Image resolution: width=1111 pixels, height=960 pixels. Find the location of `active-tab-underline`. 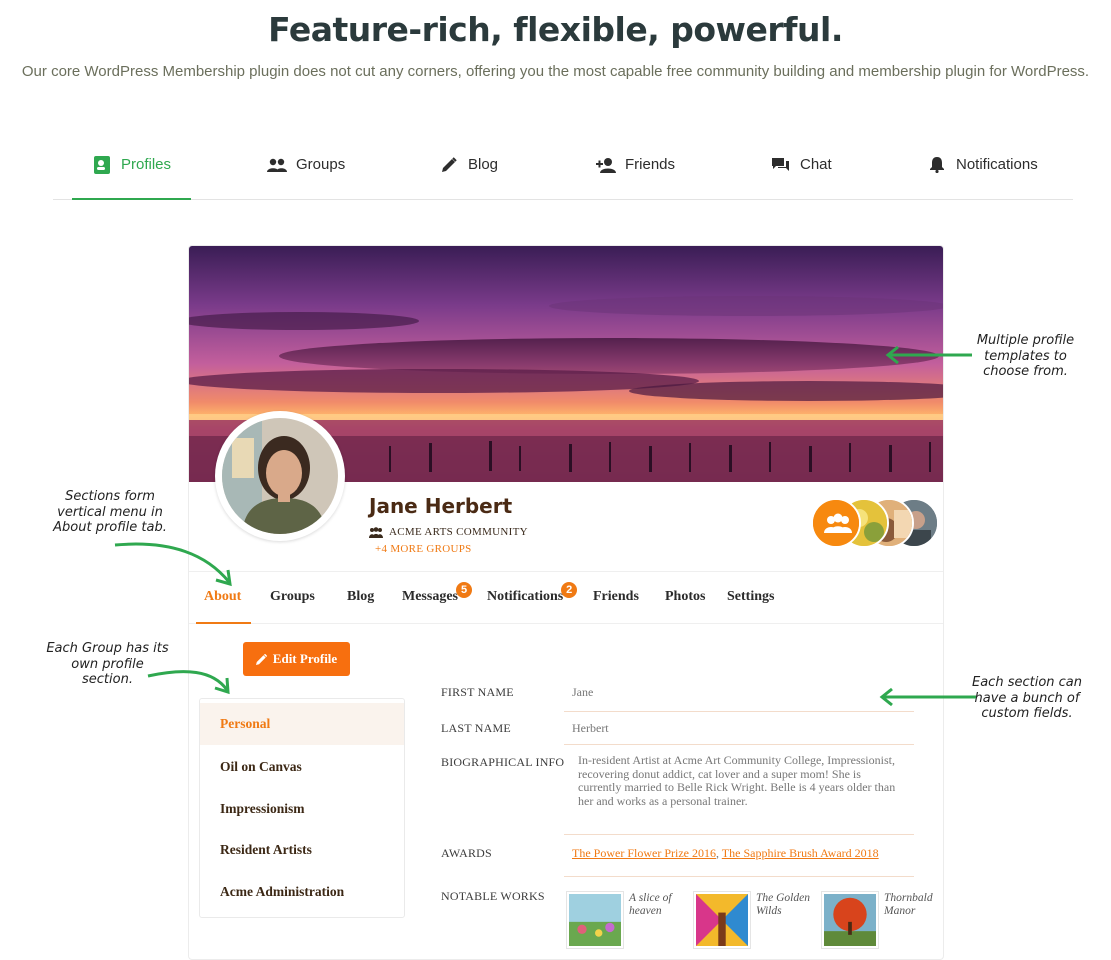

active-tab-underline is located at coordinates (223, 623).